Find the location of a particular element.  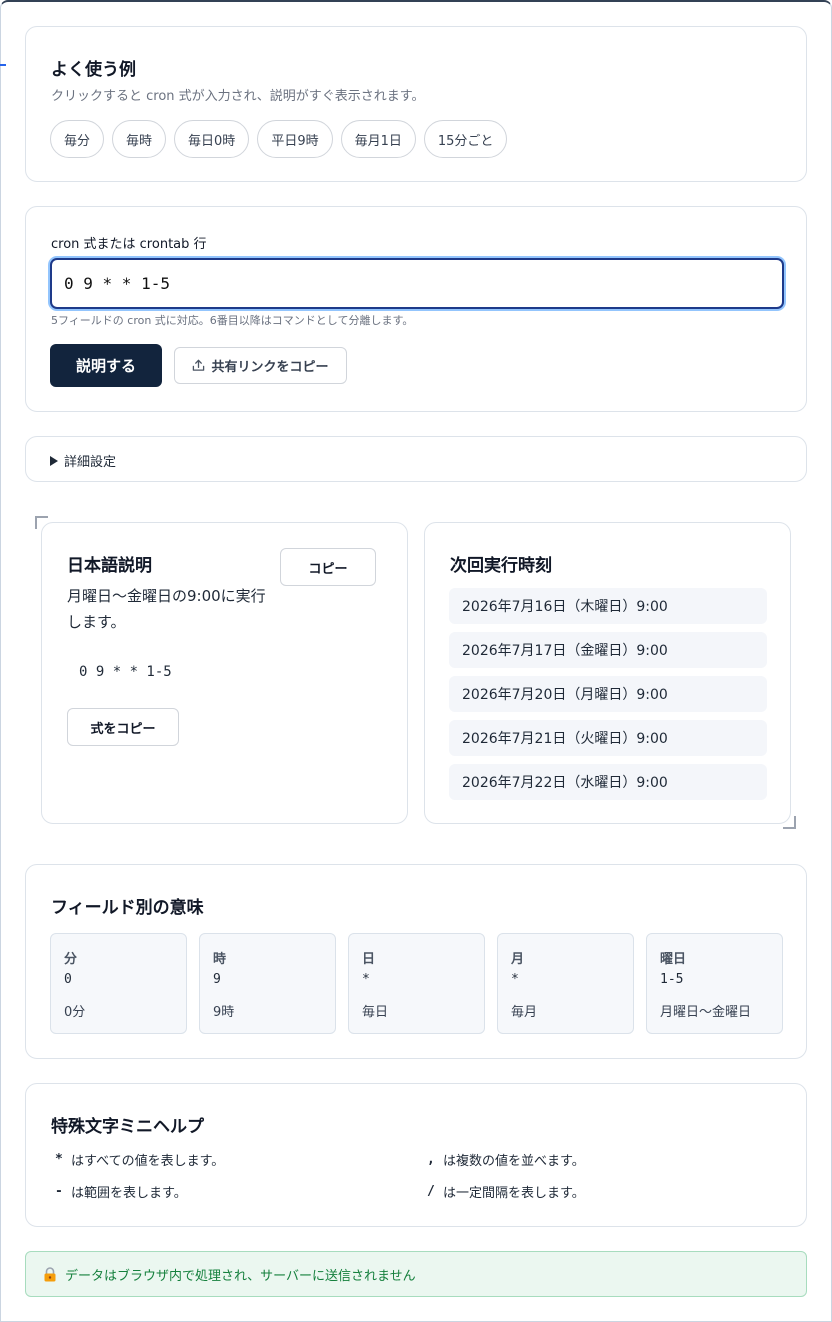

example-chip-monthly-1st: 毎月1日 is located at coordinates (378, 139).